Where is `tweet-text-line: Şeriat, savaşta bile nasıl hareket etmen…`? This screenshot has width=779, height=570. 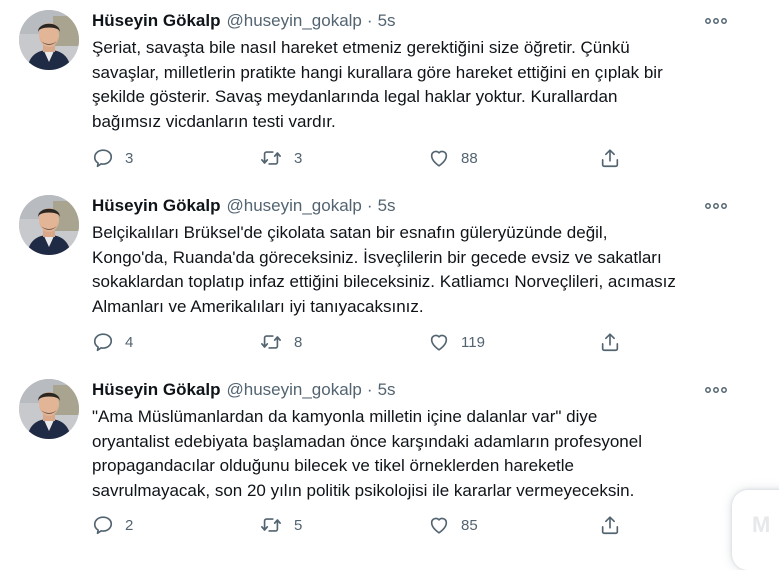
tweet-text-line: Şeriat, savaşta bile nasıl hareket etmen… is located at coordinates (361, 47).